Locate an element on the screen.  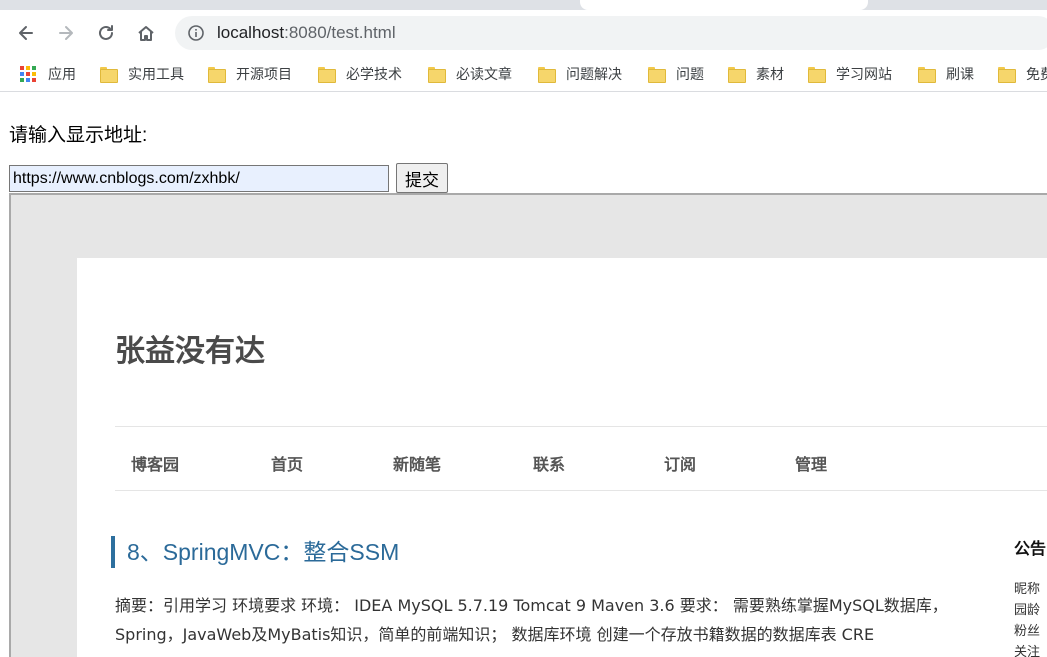
bookmark-folder: 问题解决 is located at coordinates (580, 74).